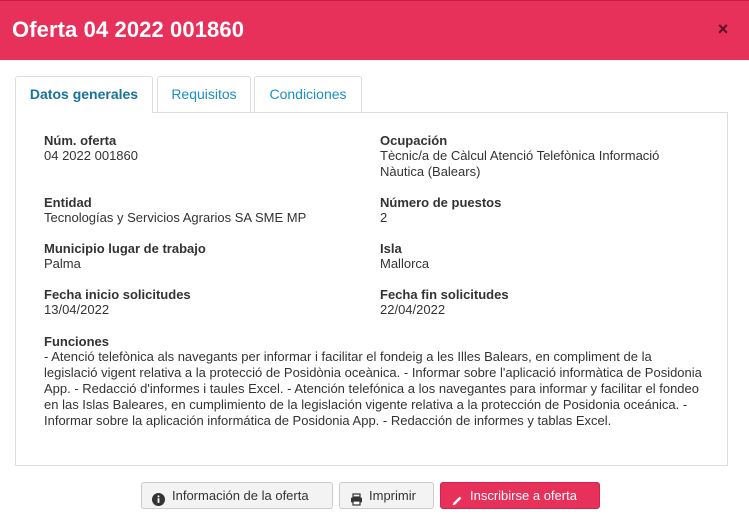 This screenshot has height=531, width=749. I want to click on field-value: 2, so click(384, 217).